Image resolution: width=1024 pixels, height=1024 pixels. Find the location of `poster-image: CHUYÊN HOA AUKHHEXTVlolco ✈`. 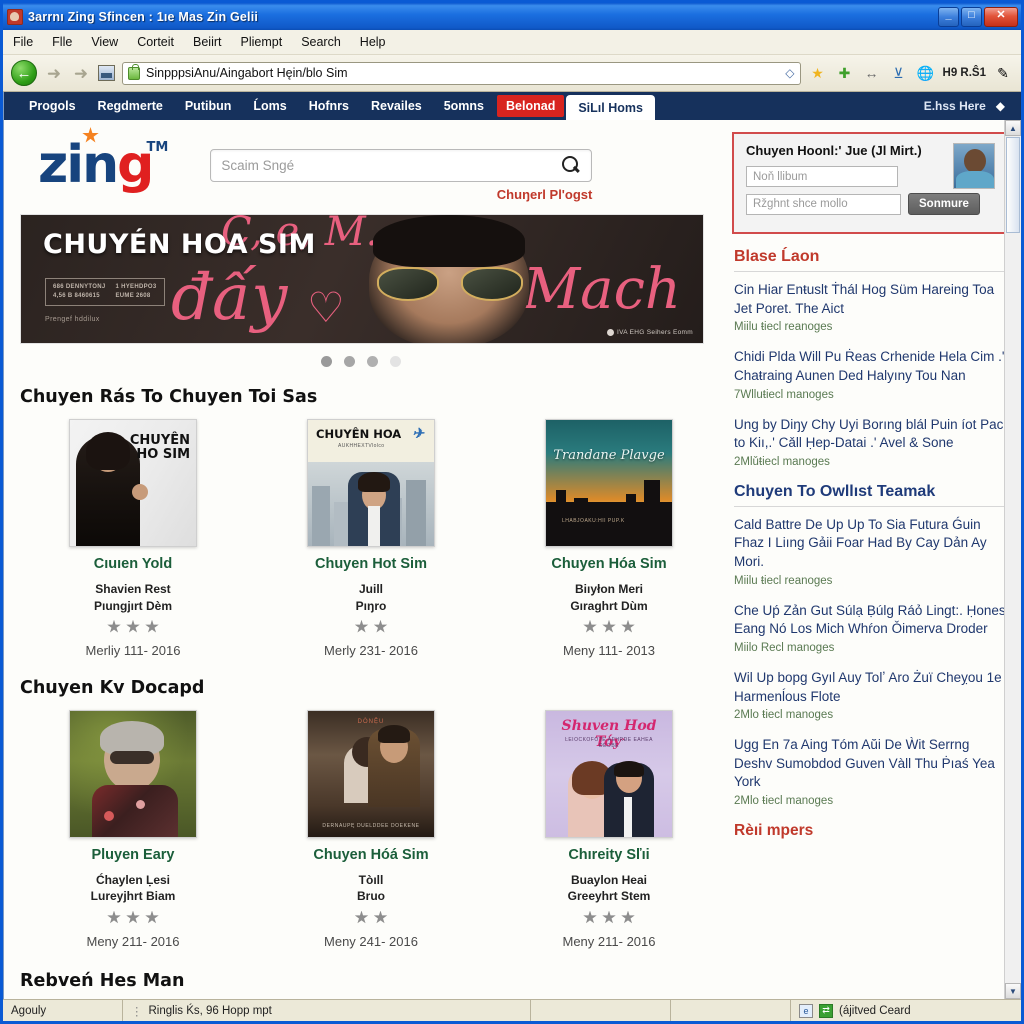

poster-image: CHUYÊN HOA AUKHHEXTVlolco ✈ is located at coordinates (371, 483).